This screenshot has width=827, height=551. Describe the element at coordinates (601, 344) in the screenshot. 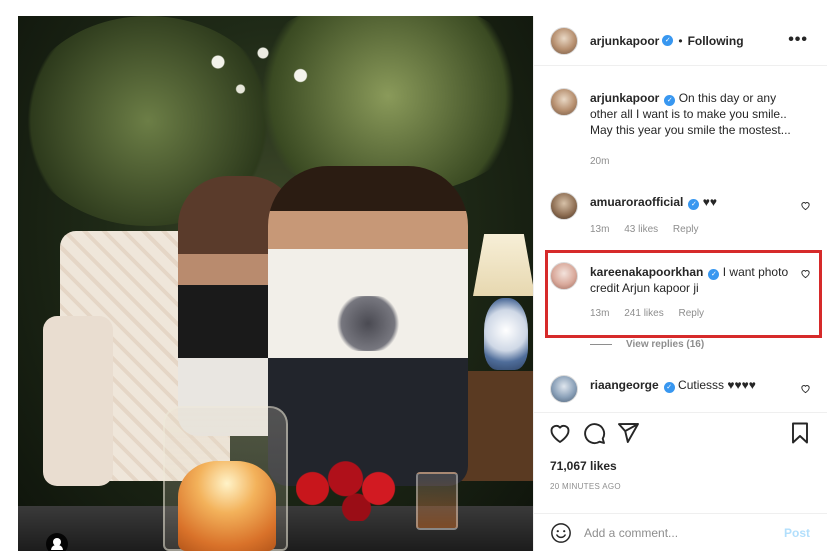

I see `replies-line` at that location.